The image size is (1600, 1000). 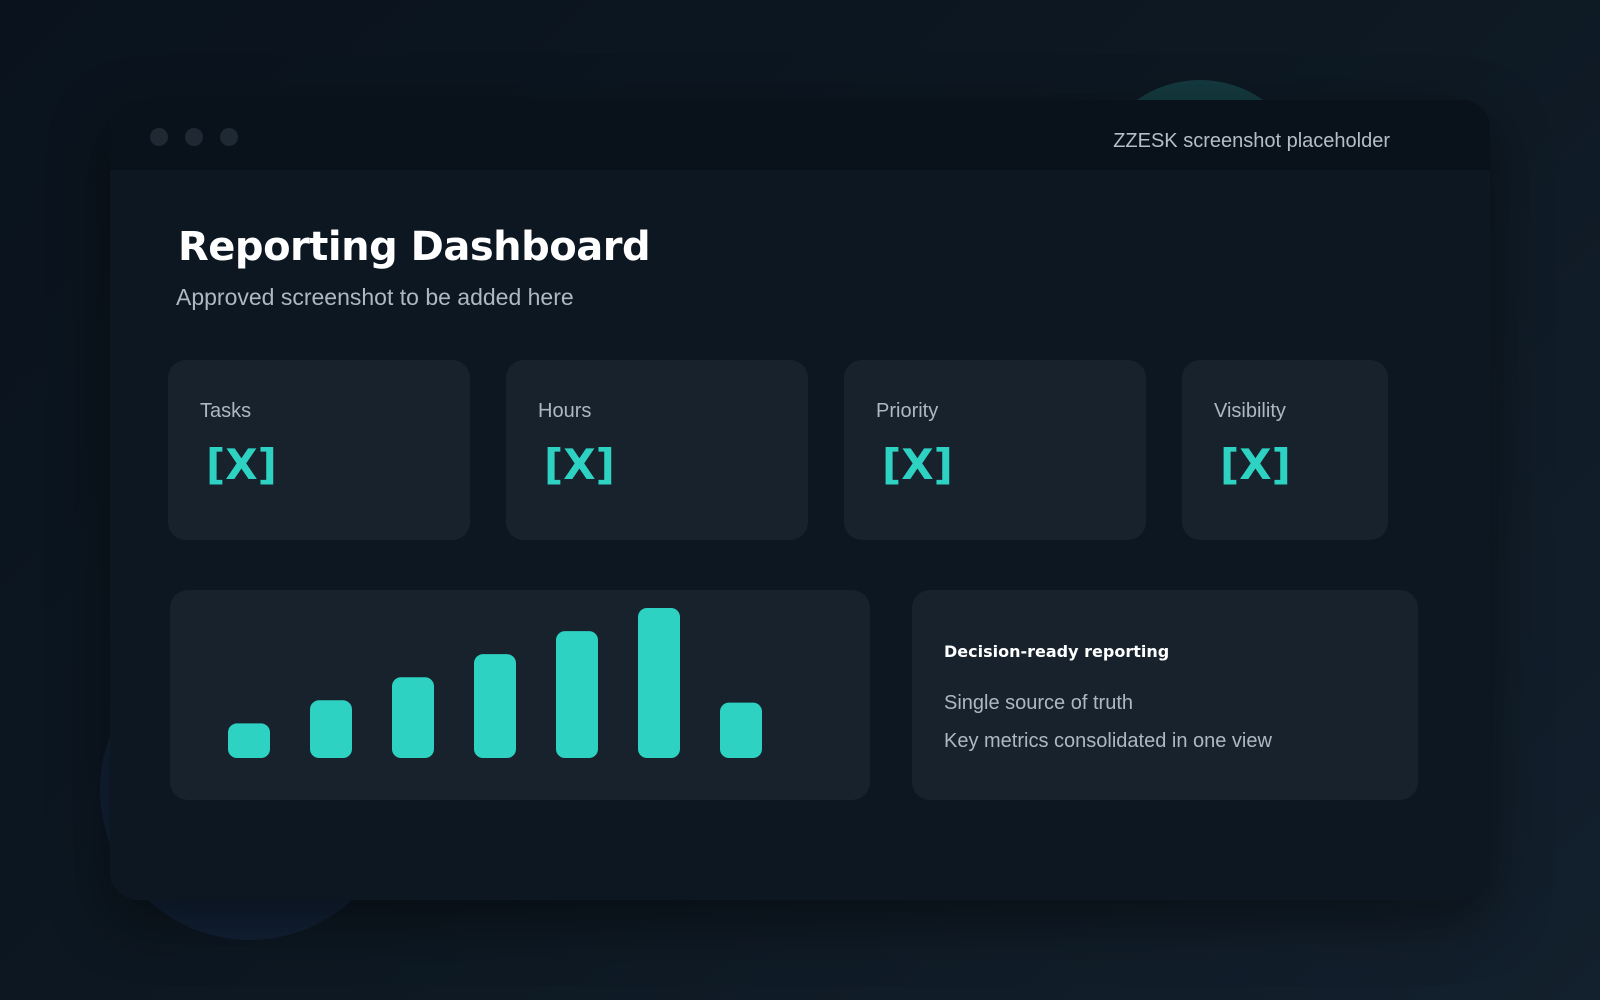 What do you see at coordinates (226, 411) in the screenshot?
I see `metric-label: Tasks` at bounding box center [226, 411].